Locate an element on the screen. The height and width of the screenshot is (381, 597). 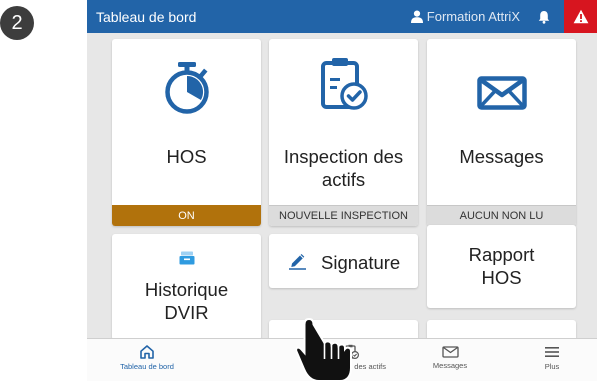
tab-dashboard-label: Tableau de bord is located at coordinates (147, 366).